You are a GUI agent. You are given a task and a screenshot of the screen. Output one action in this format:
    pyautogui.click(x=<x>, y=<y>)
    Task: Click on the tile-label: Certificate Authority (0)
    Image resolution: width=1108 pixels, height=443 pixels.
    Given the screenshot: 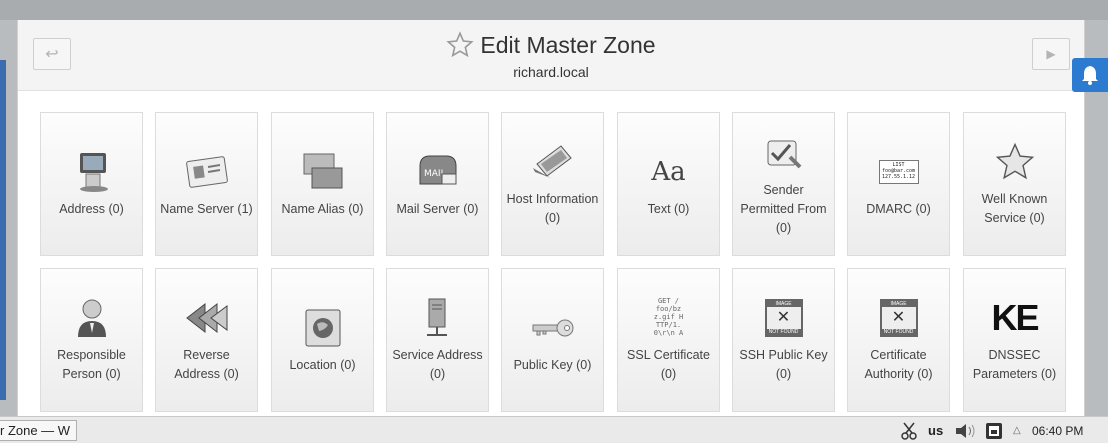 What is the action you would take?
    pyautogui.click(x=898, y=364)
    